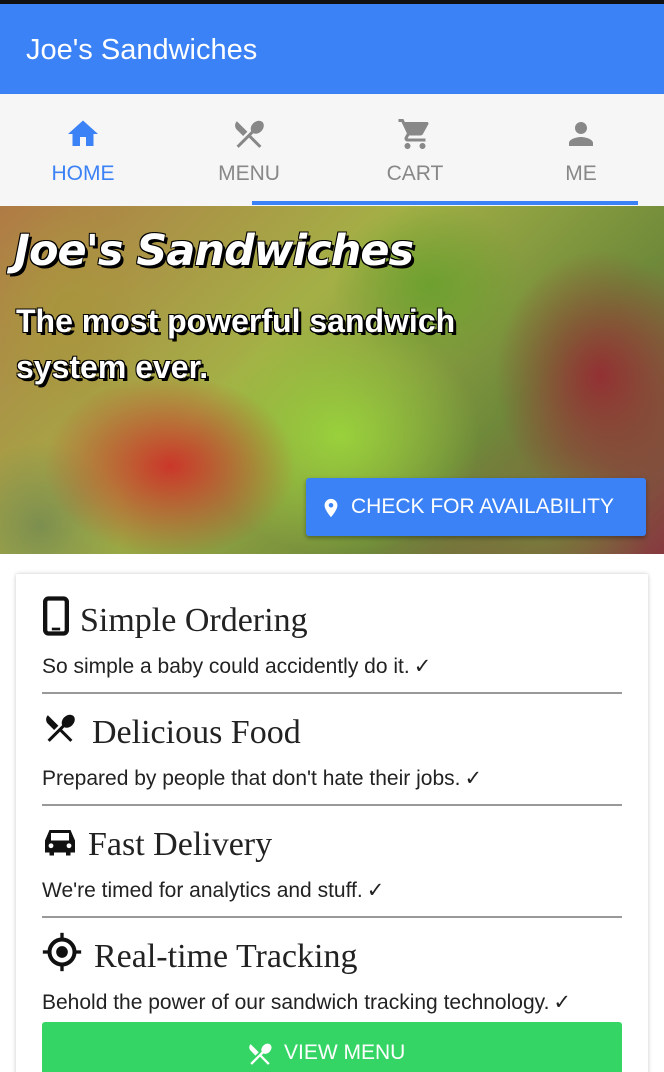  Describe the element at coordinates (196, 732) in the screenshot. I see `feature-title: Delicious Food` at that location.